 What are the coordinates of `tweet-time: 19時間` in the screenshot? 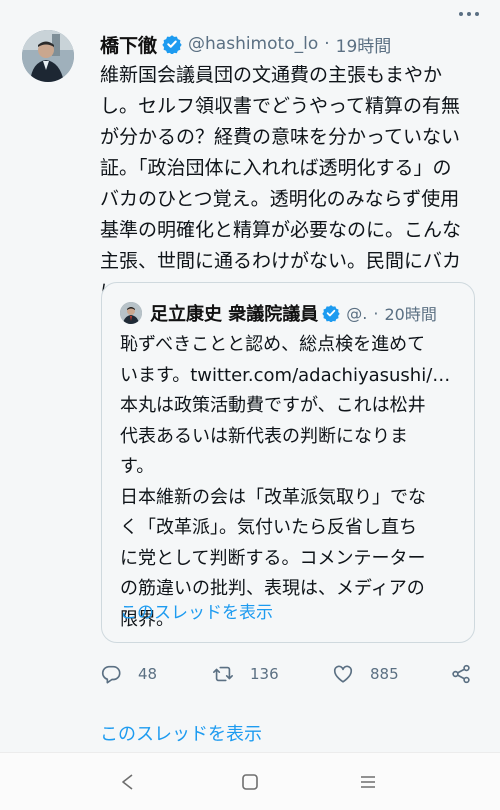 It's located at (364, 44).